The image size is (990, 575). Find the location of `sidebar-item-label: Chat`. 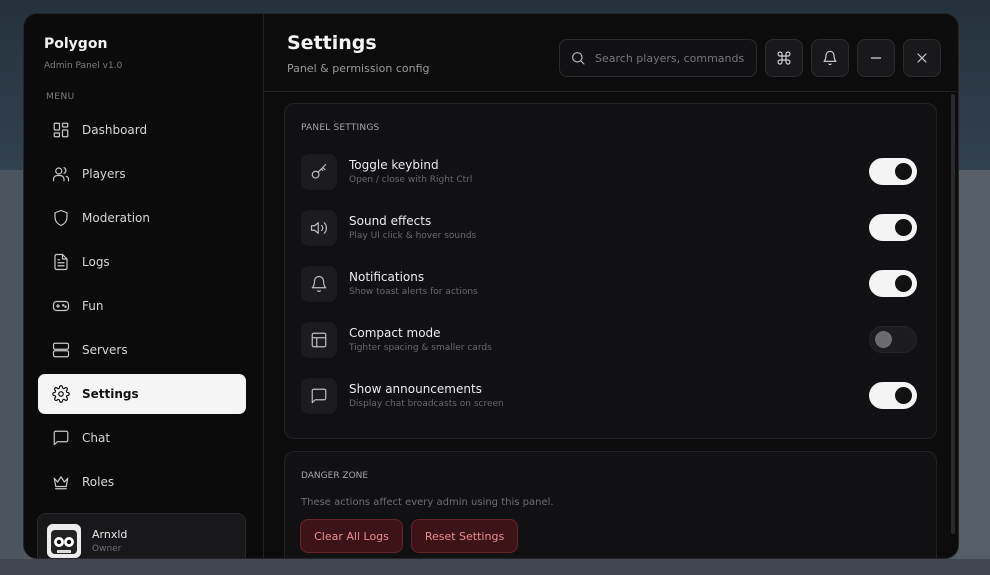

sidebar-item-label: Chat is located at coordinates (96, 438).